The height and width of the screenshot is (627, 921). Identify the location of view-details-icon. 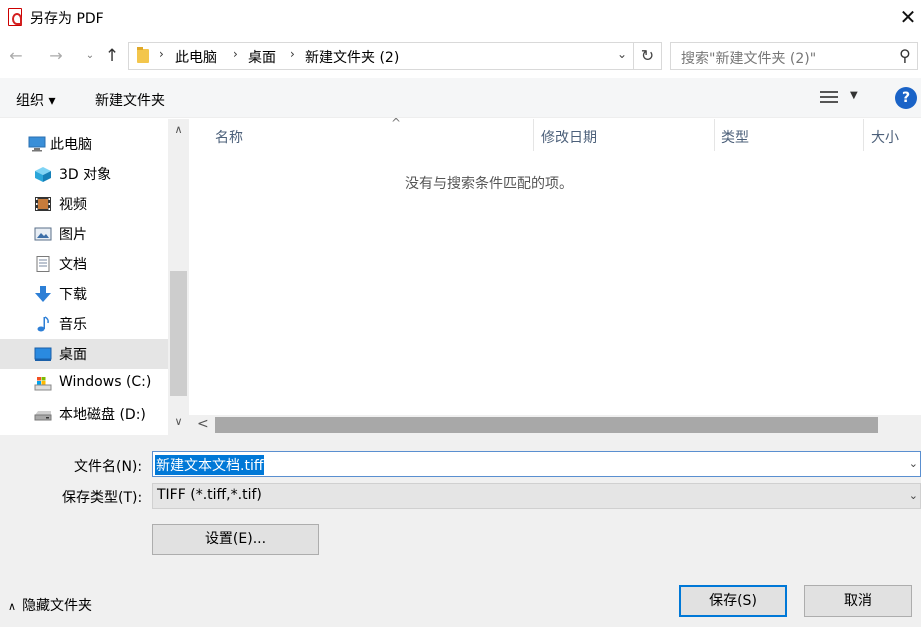
(829, 98).